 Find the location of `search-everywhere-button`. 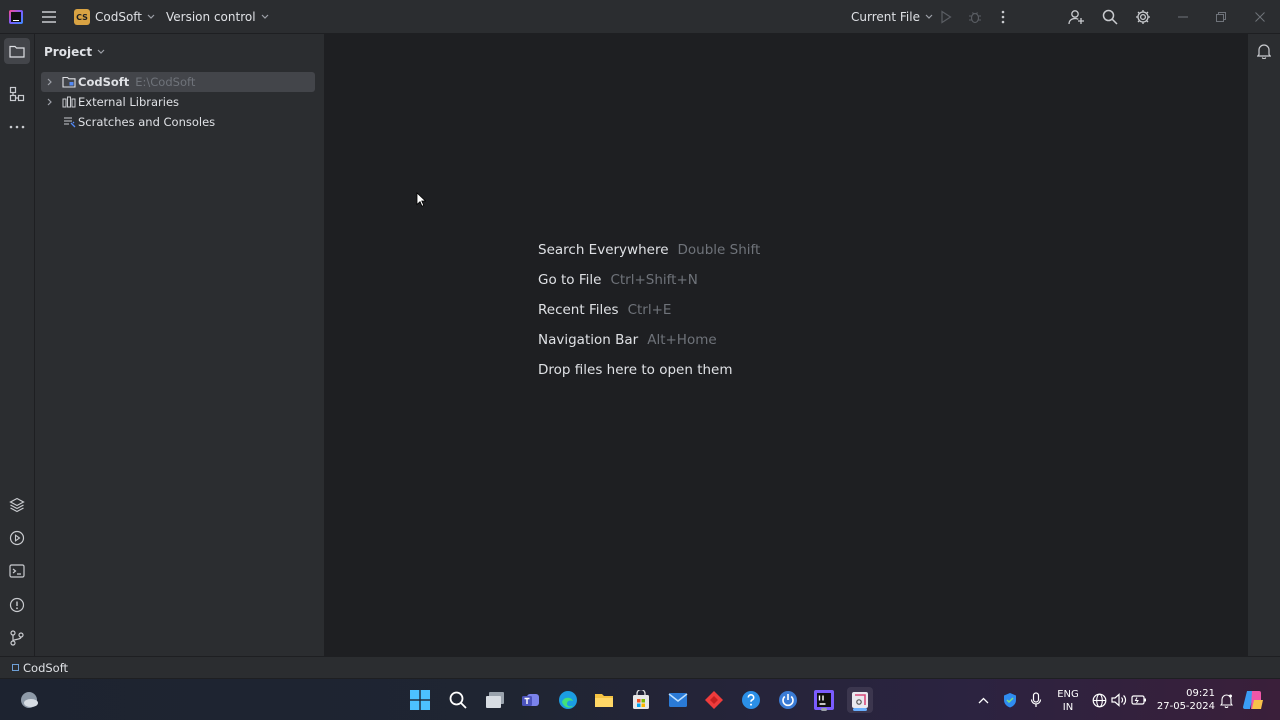

search-everywhere-button is located at coordinates (1110, 17).